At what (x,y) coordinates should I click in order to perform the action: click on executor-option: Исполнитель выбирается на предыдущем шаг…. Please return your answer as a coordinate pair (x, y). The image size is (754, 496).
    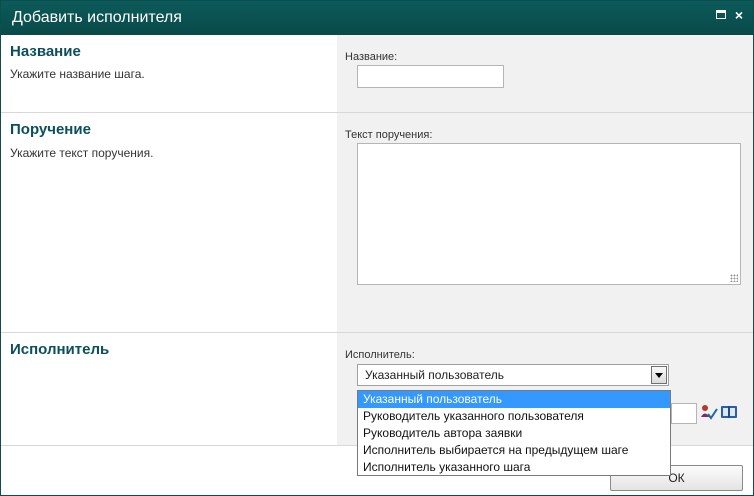
    Looking at the image, I should click on (514, 450).